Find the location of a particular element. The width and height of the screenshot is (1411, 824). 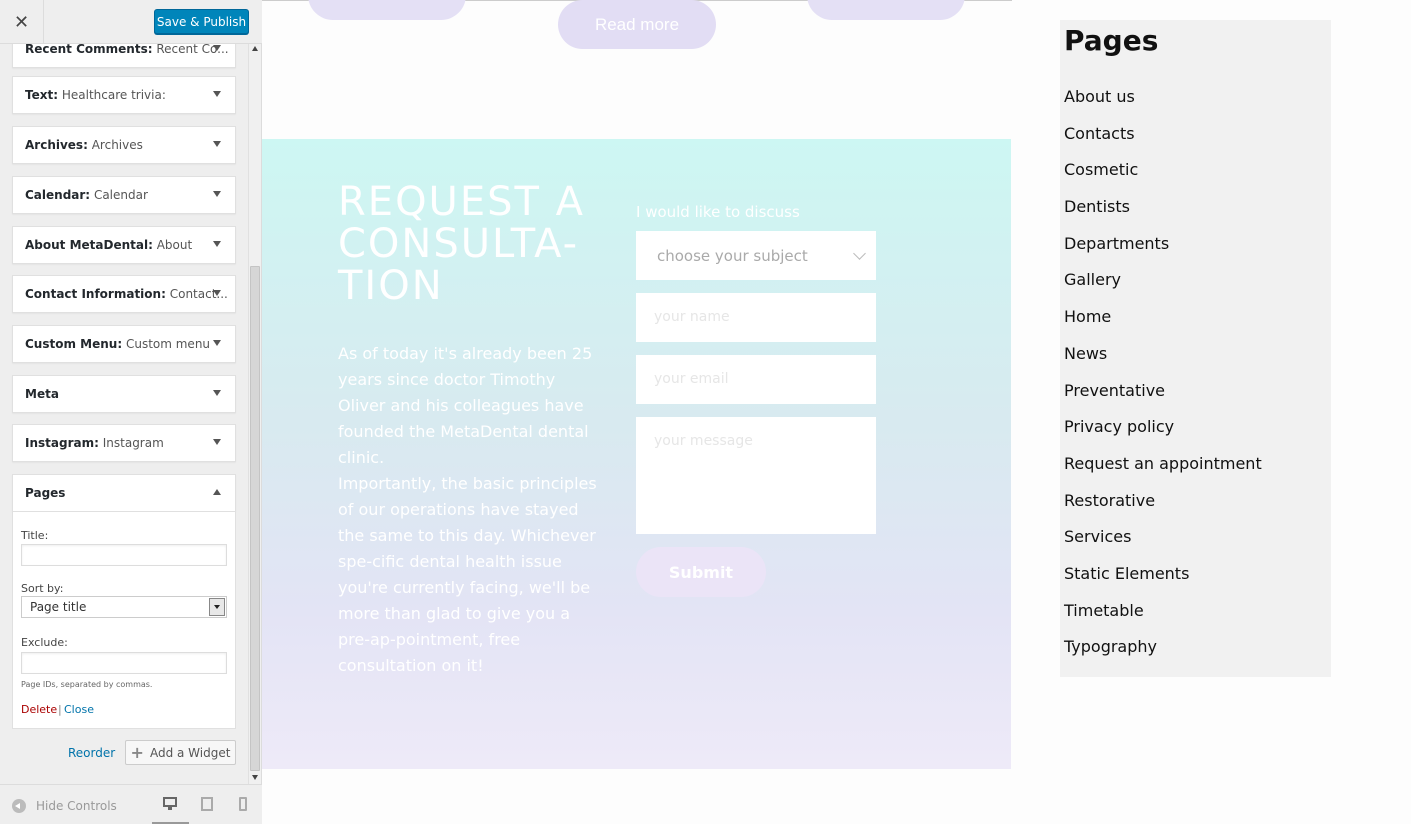

widget-calendar: Calendar is located at coordinates (124, 195).